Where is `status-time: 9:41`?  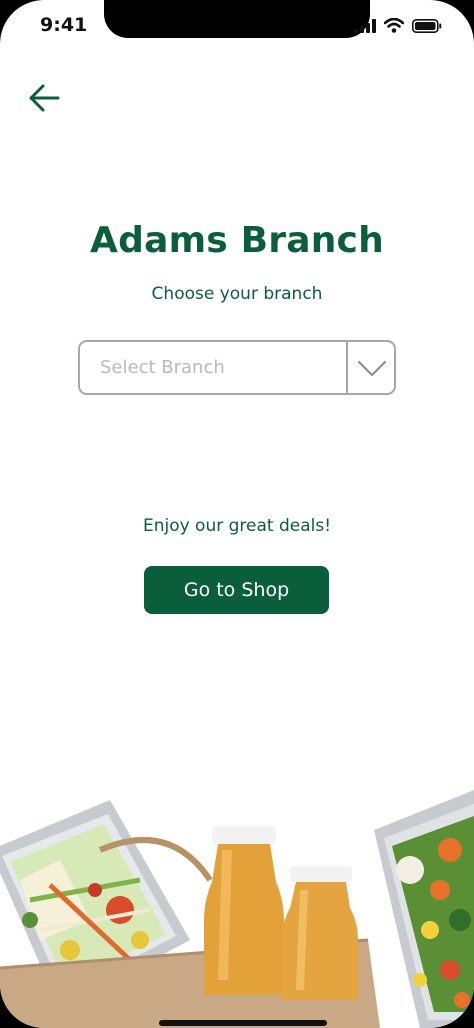 status-time: 9:41 is located at coordinates (64, 25).